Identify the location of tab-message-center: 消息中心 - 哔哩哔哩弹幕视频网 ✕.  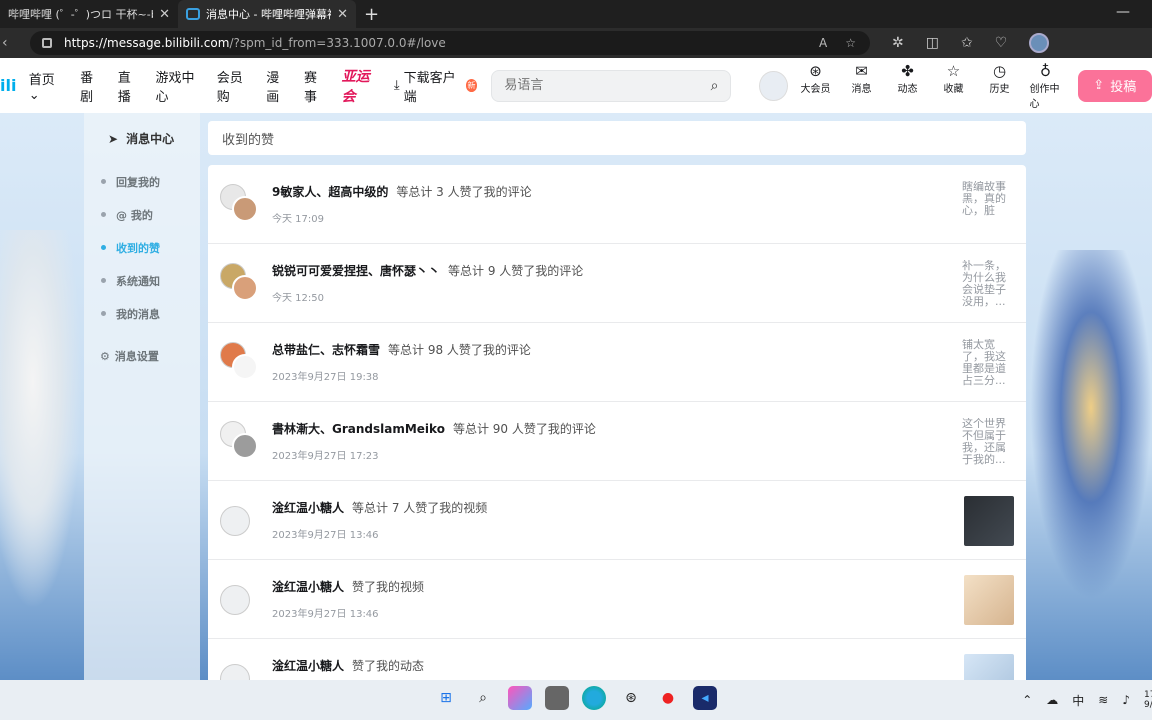
(267, 14).